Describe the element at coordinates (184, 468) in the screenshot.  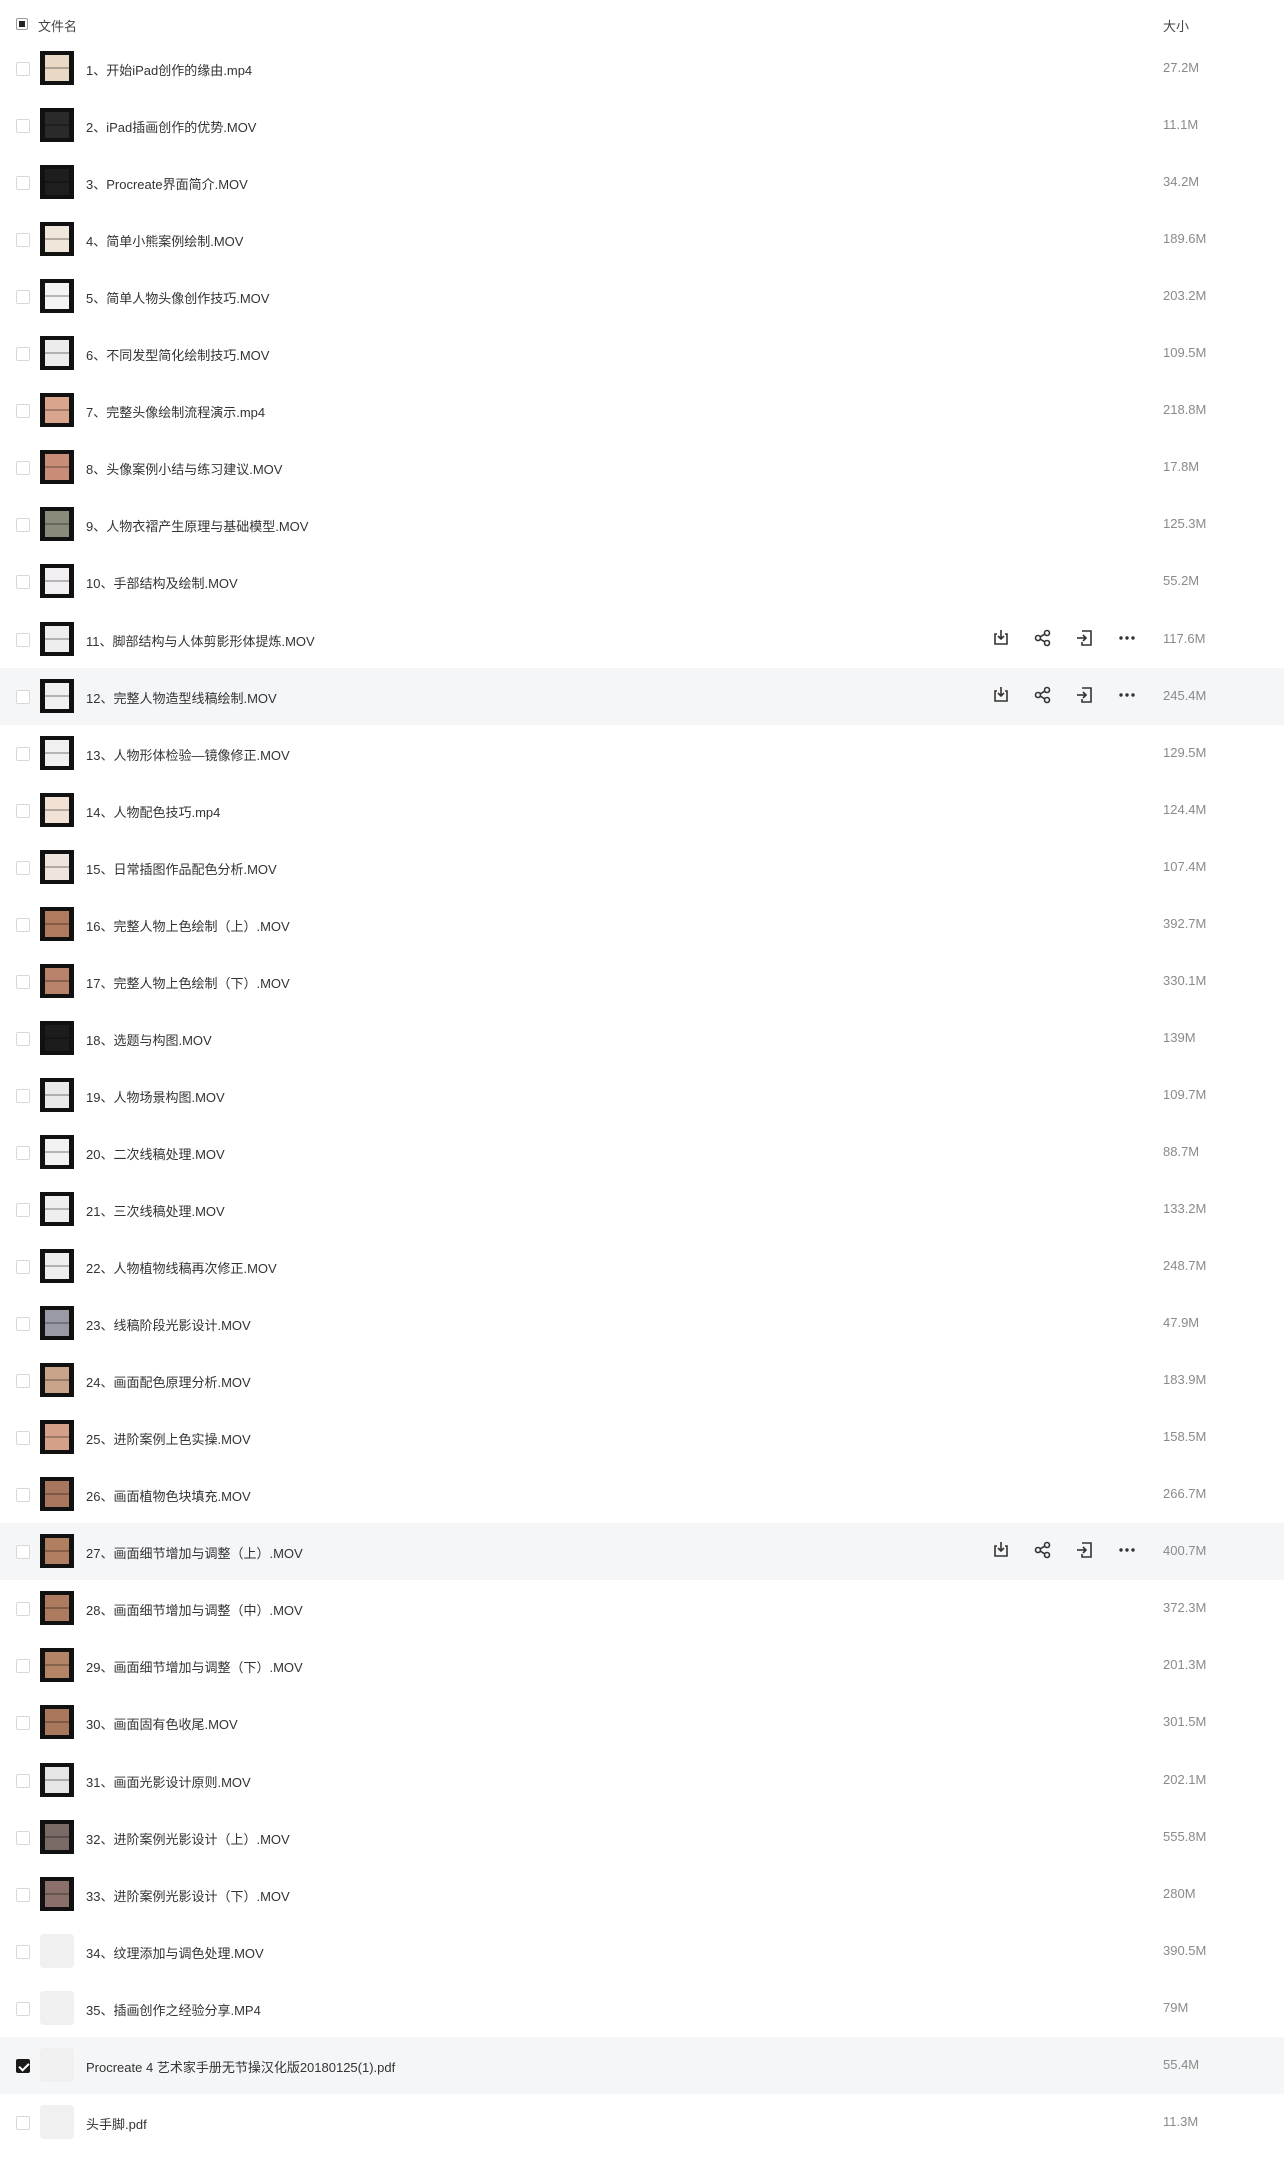
I see `file-name: 8、头像案例小结与练习建议.MOV` at that location.